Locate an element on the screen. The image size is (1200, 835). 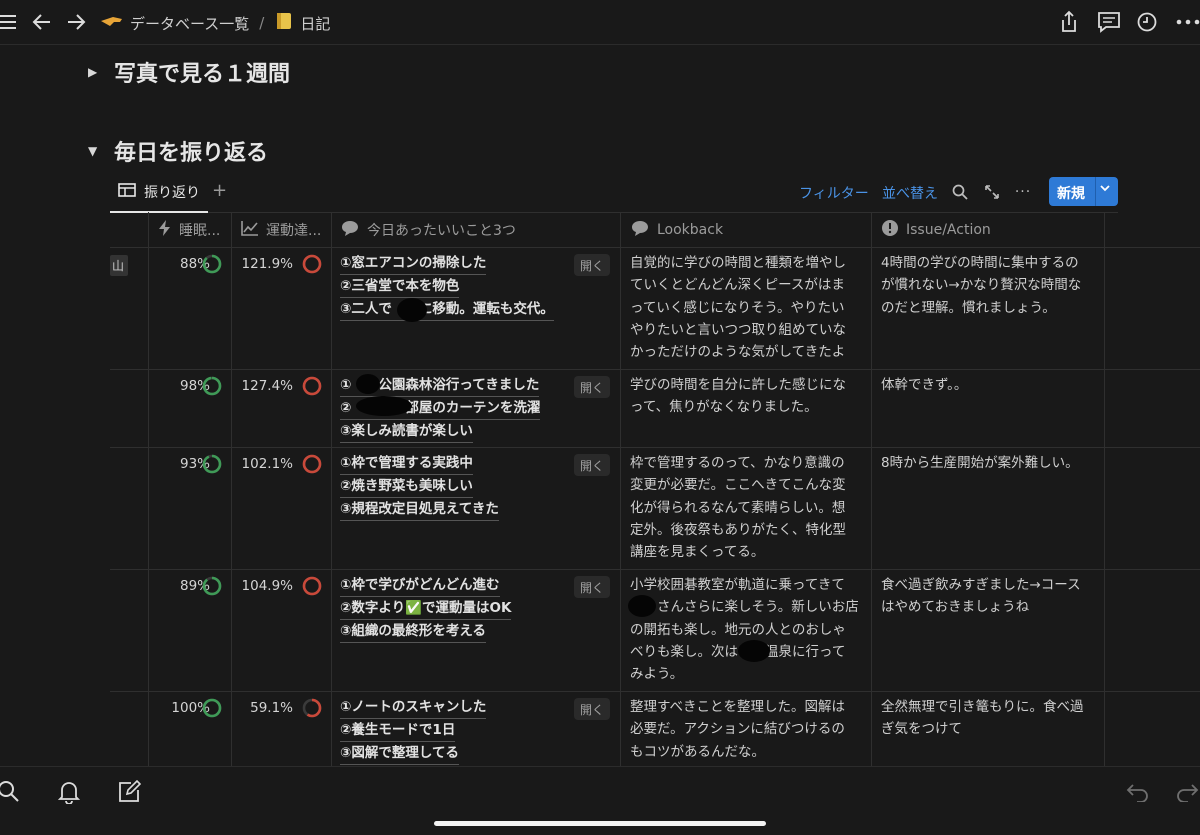
undo-icon is located at coordinates (1138, 792).